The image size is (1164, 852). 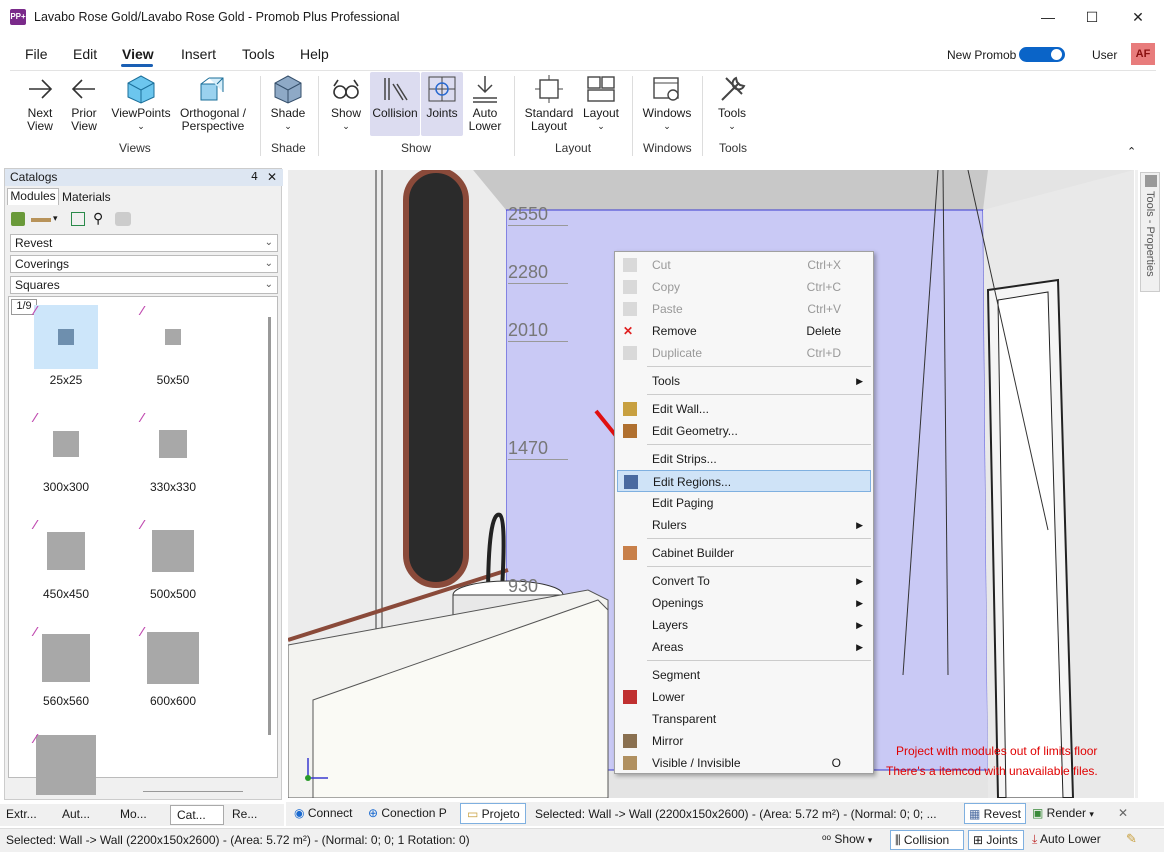 I want to click on copy-icon, so click(x=630, y=287).